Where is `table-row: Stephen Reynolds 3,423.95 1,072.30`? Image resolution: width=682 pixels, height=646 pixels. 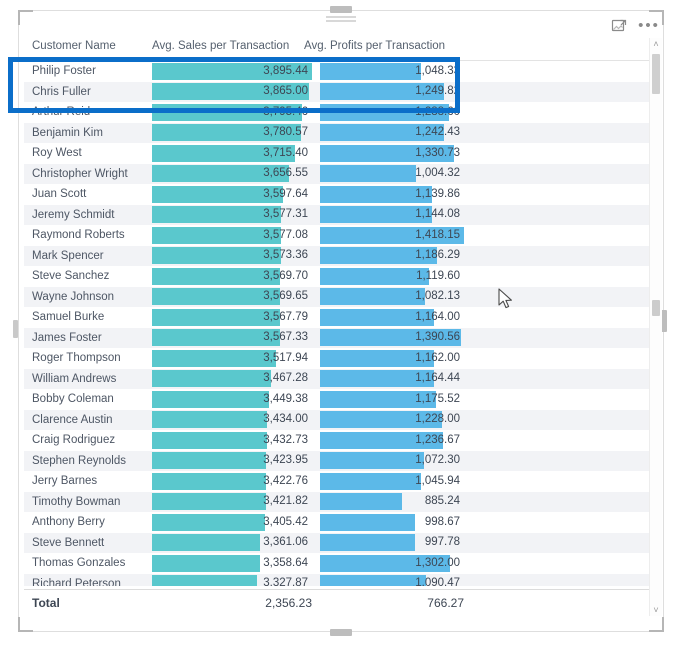 table-row: Stephen Reynolds 3,423.95 1,072.30 is located at coordinates (341, 460).